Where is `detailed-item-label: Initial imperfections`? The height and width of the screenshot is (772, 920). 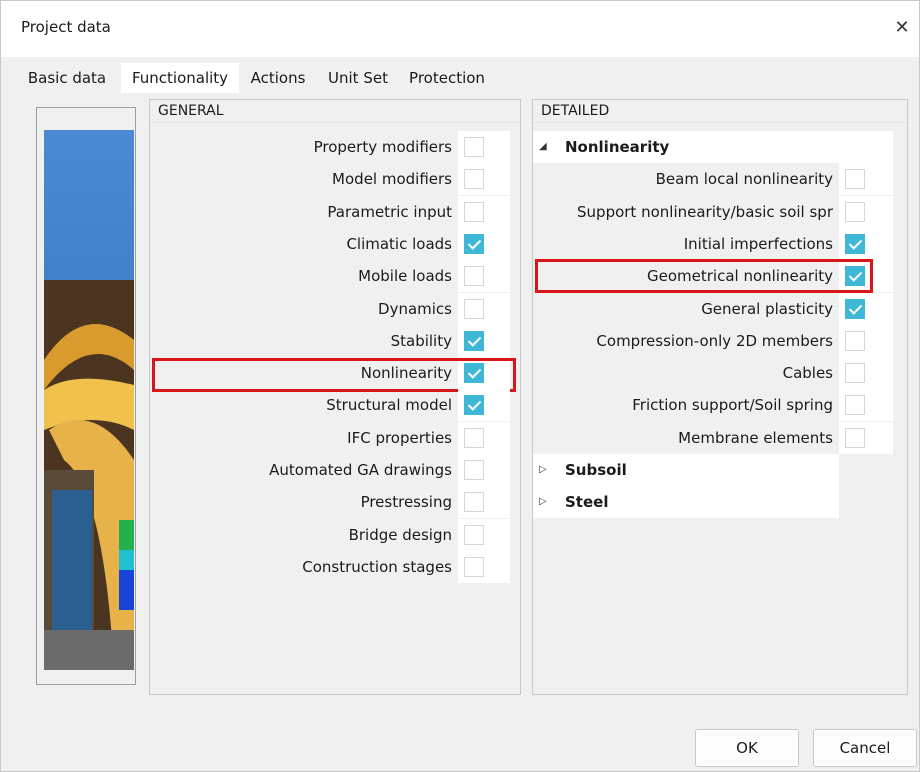 detailed-item-label: Initial imperfections is located at coordinates (758, 243).